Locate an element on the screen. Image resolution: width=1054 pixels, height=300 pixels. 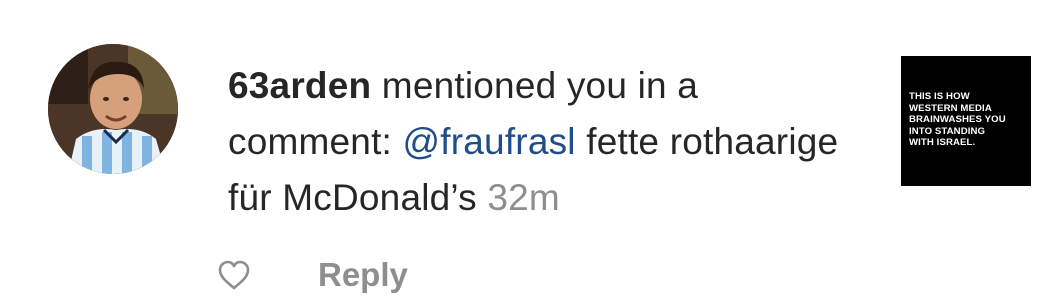
timestamp: 32m is located at coordinates (523, 197).